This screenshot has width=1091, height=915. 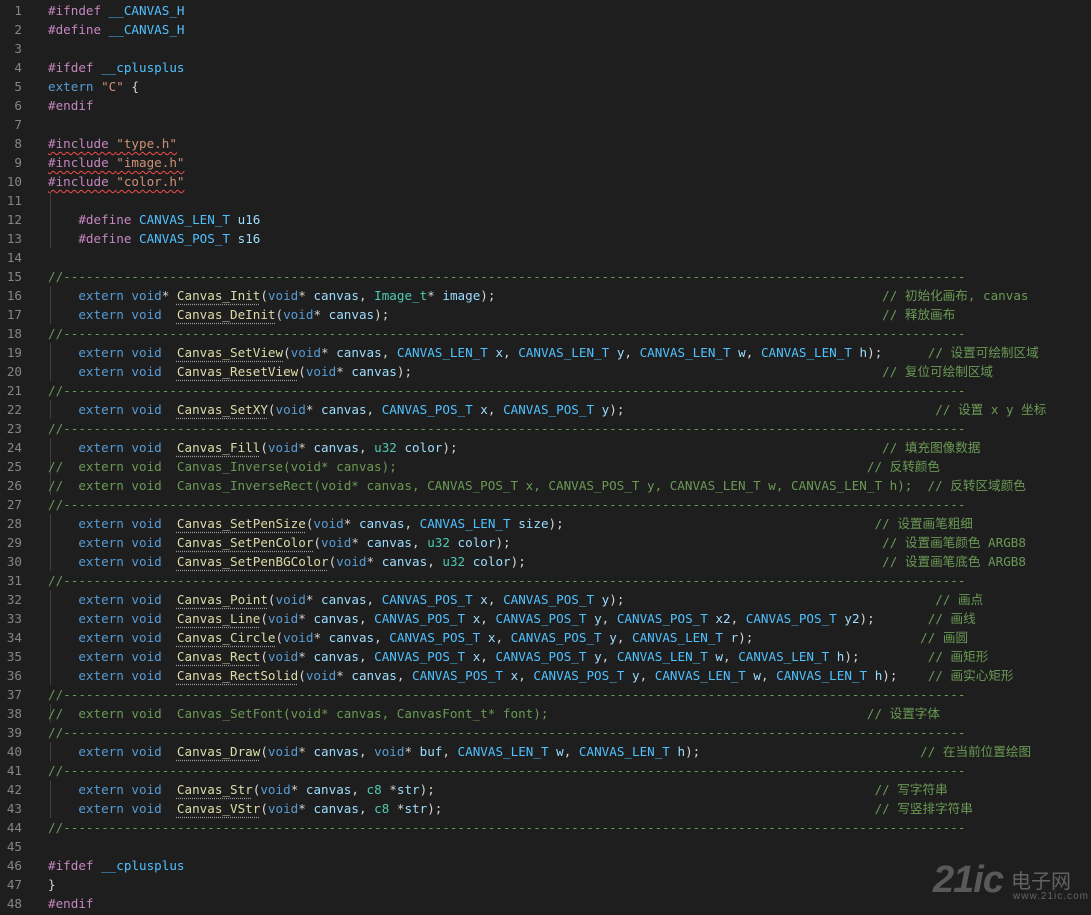 I want to click on code-token: #endif, so click(x=71, y=105).